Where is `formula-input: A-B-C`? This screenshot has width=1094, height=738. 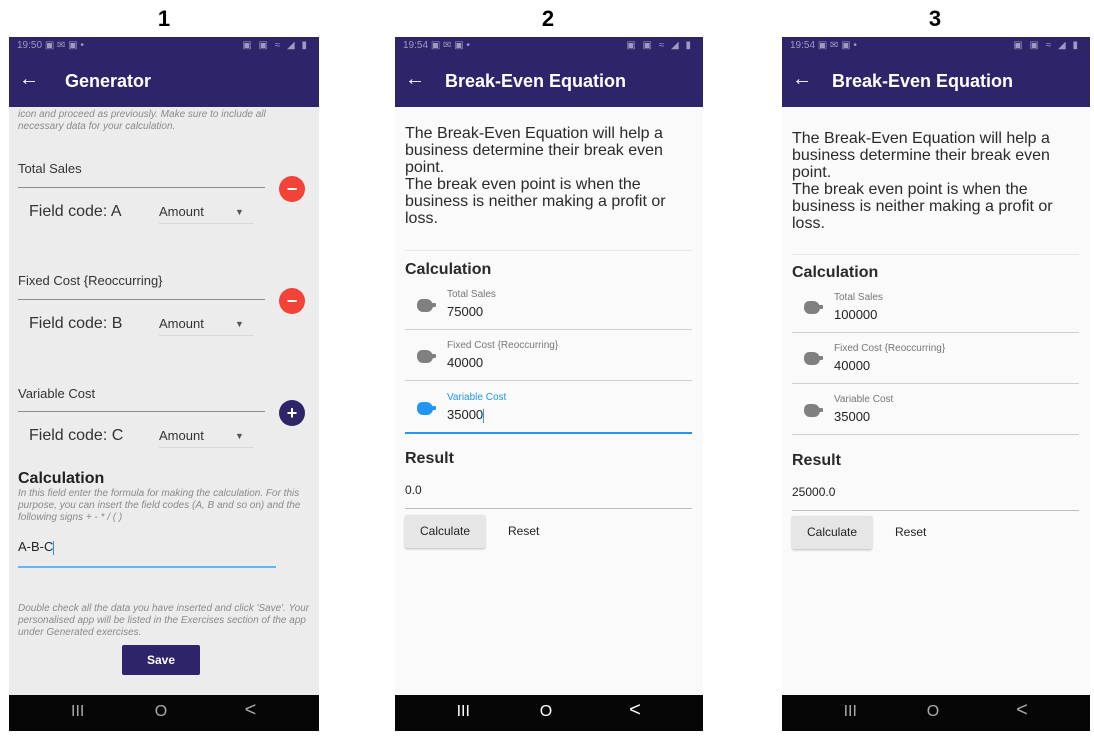
formula-input: A-B-C is located at coordinates (36, 547).